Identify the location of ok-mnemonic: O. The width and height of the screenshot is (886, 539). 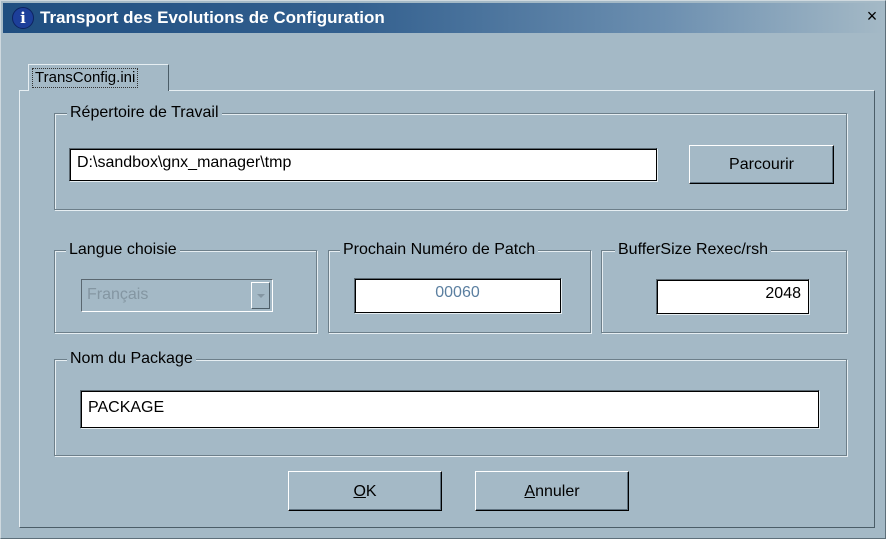
(359, 491).